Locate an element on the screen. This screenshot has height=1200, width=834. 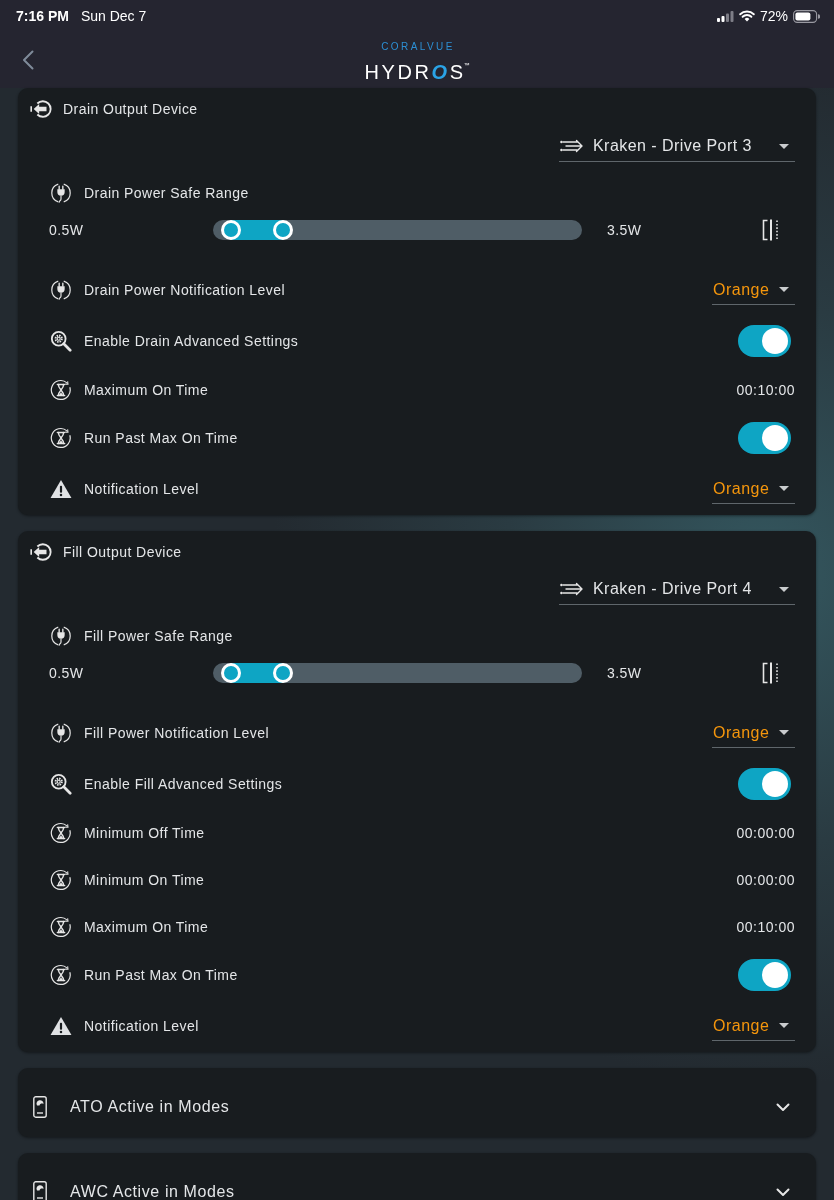
setting-label: Fill Power Notification Level is located at coordinates (176, 733).